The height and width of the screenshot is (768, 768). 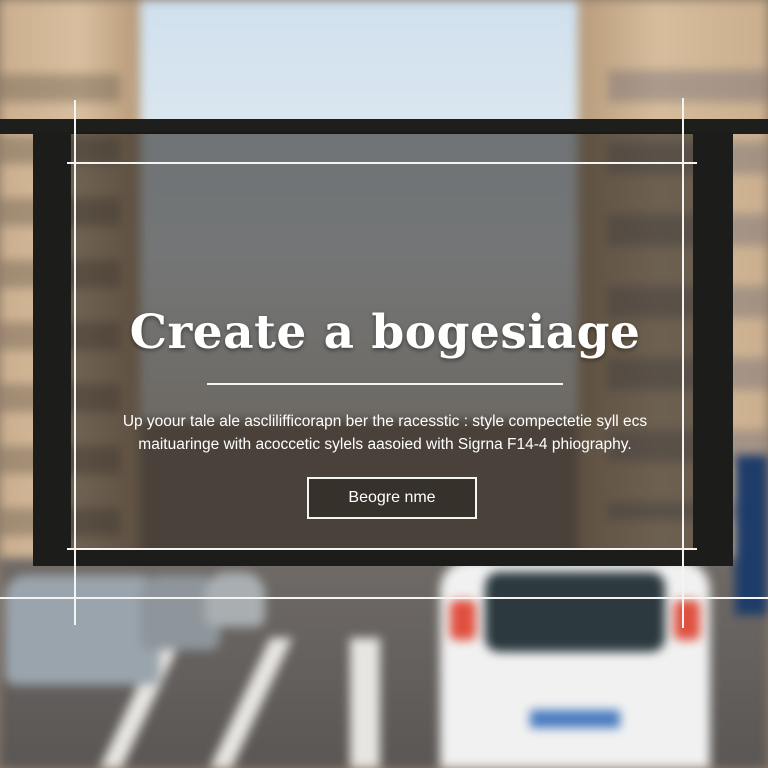 What do you see at coordinates (382, 163) in the screenshot?
I see `frame-line-top` at bounding box center [382, 163].